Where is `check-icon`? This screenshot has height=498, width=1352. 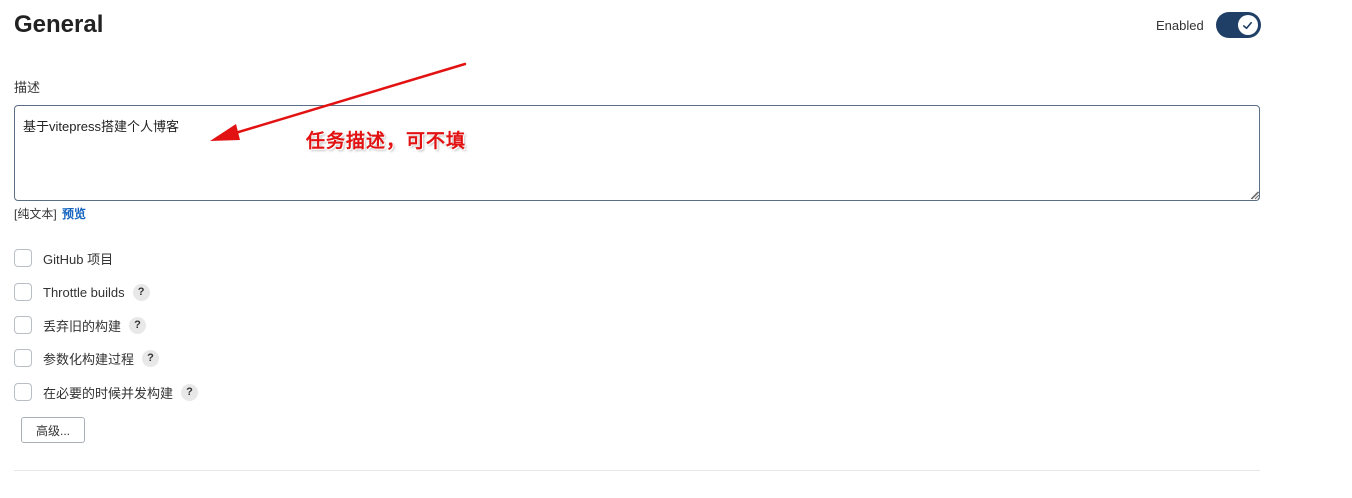 check-icon is located at coordinates (1248, 25).